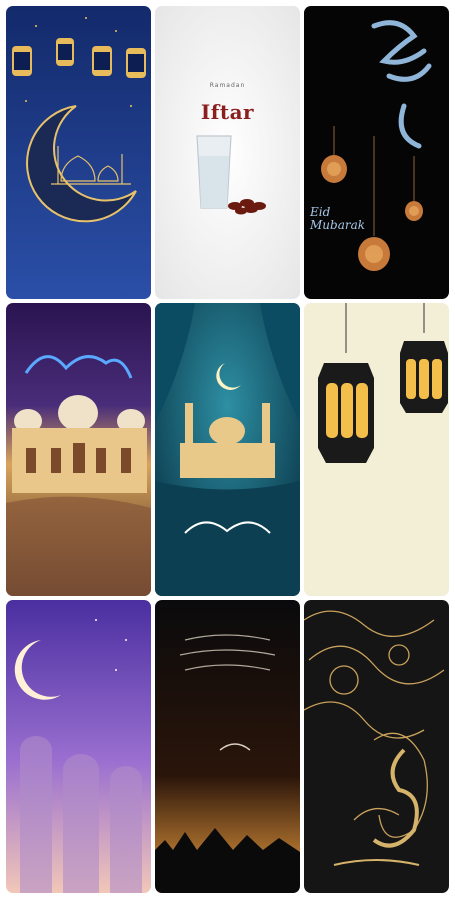 This screenshot has height=900, width=455. Describe the element at coordinates (227, 112) in the screenshot. I see `iftar-title: Iftar` at that location.